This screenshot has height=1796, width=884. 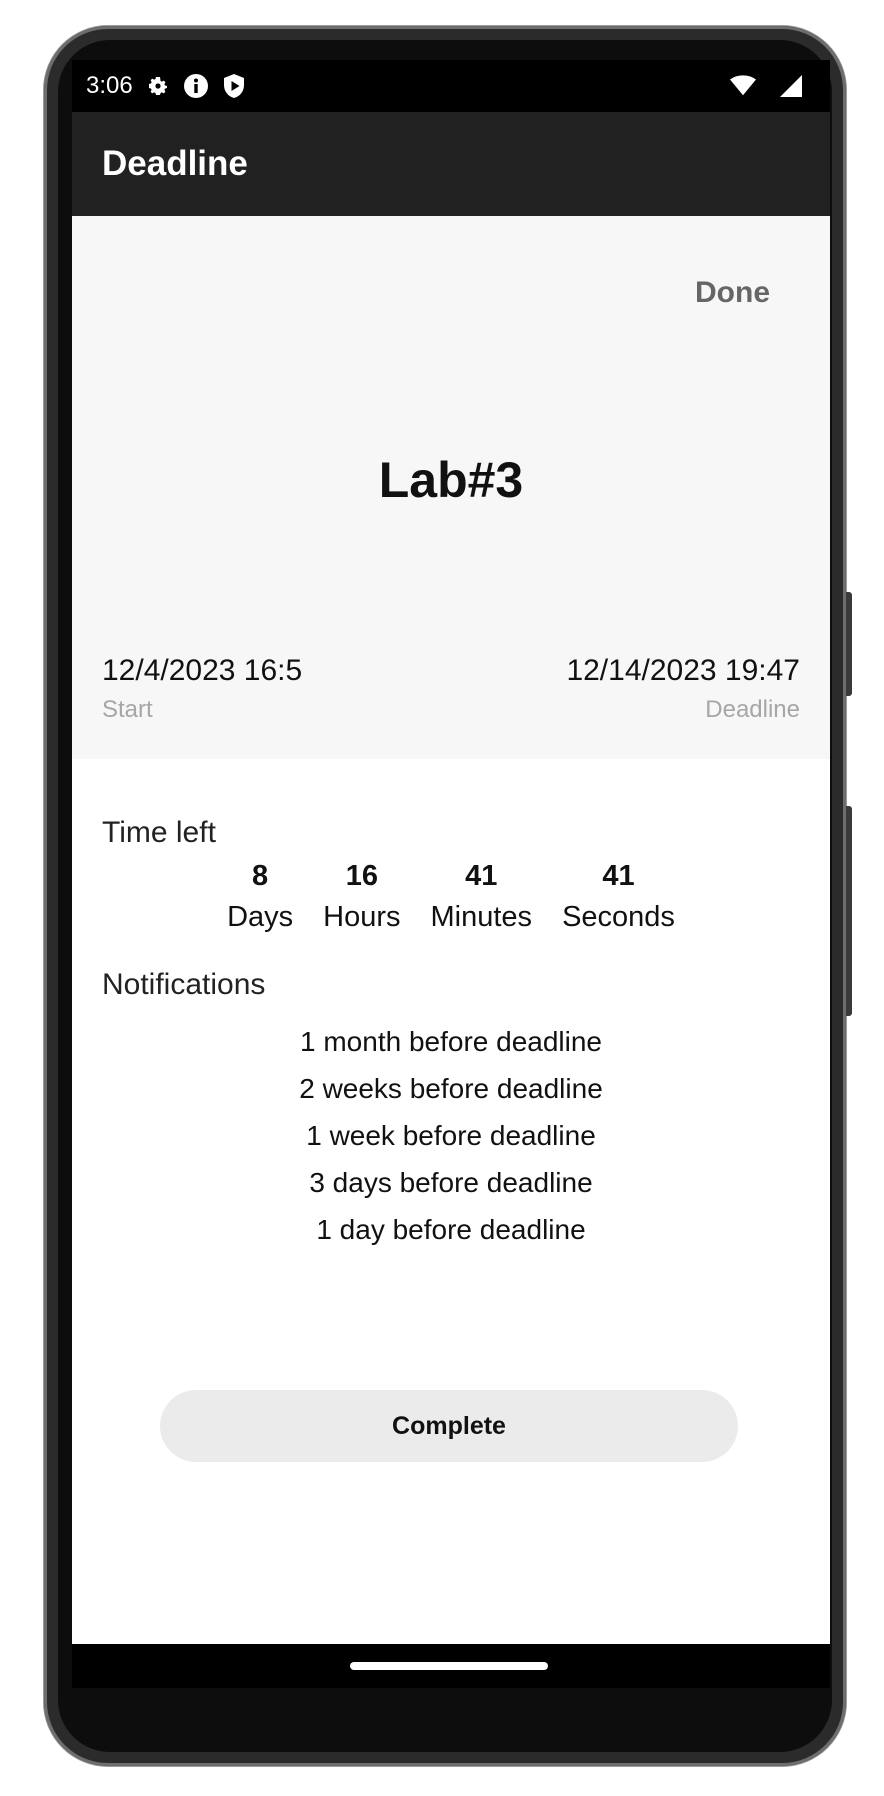 What do you see at coordinates (175, 163) in the screenshot?
I see `app-bar-title: Deadline` at bounding box center [175, 163].